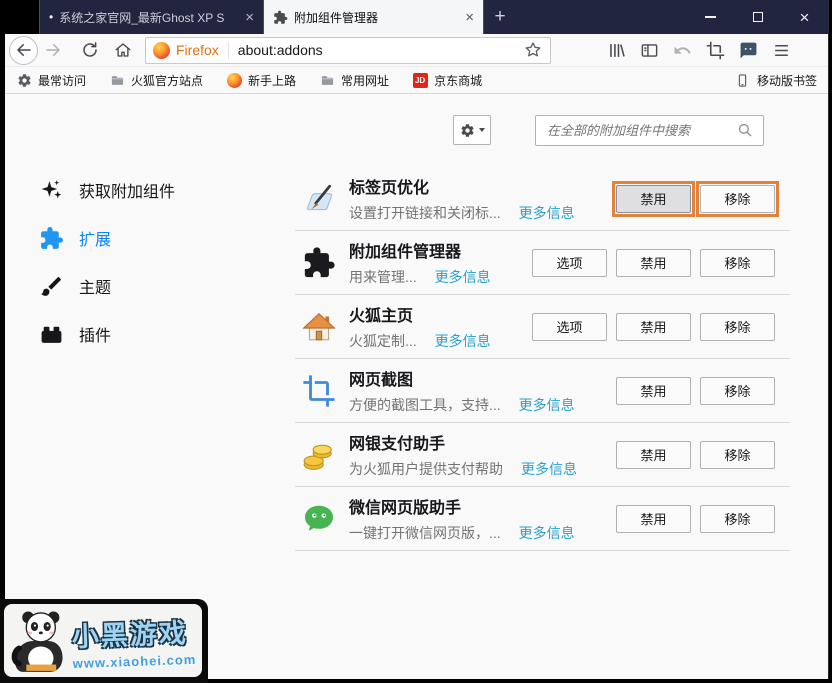 This screenshot has height=683, width=832. Describe the element at coordinates (354, 80) in the screenshot. I see `bookmark-item: 常用网址` at that location.